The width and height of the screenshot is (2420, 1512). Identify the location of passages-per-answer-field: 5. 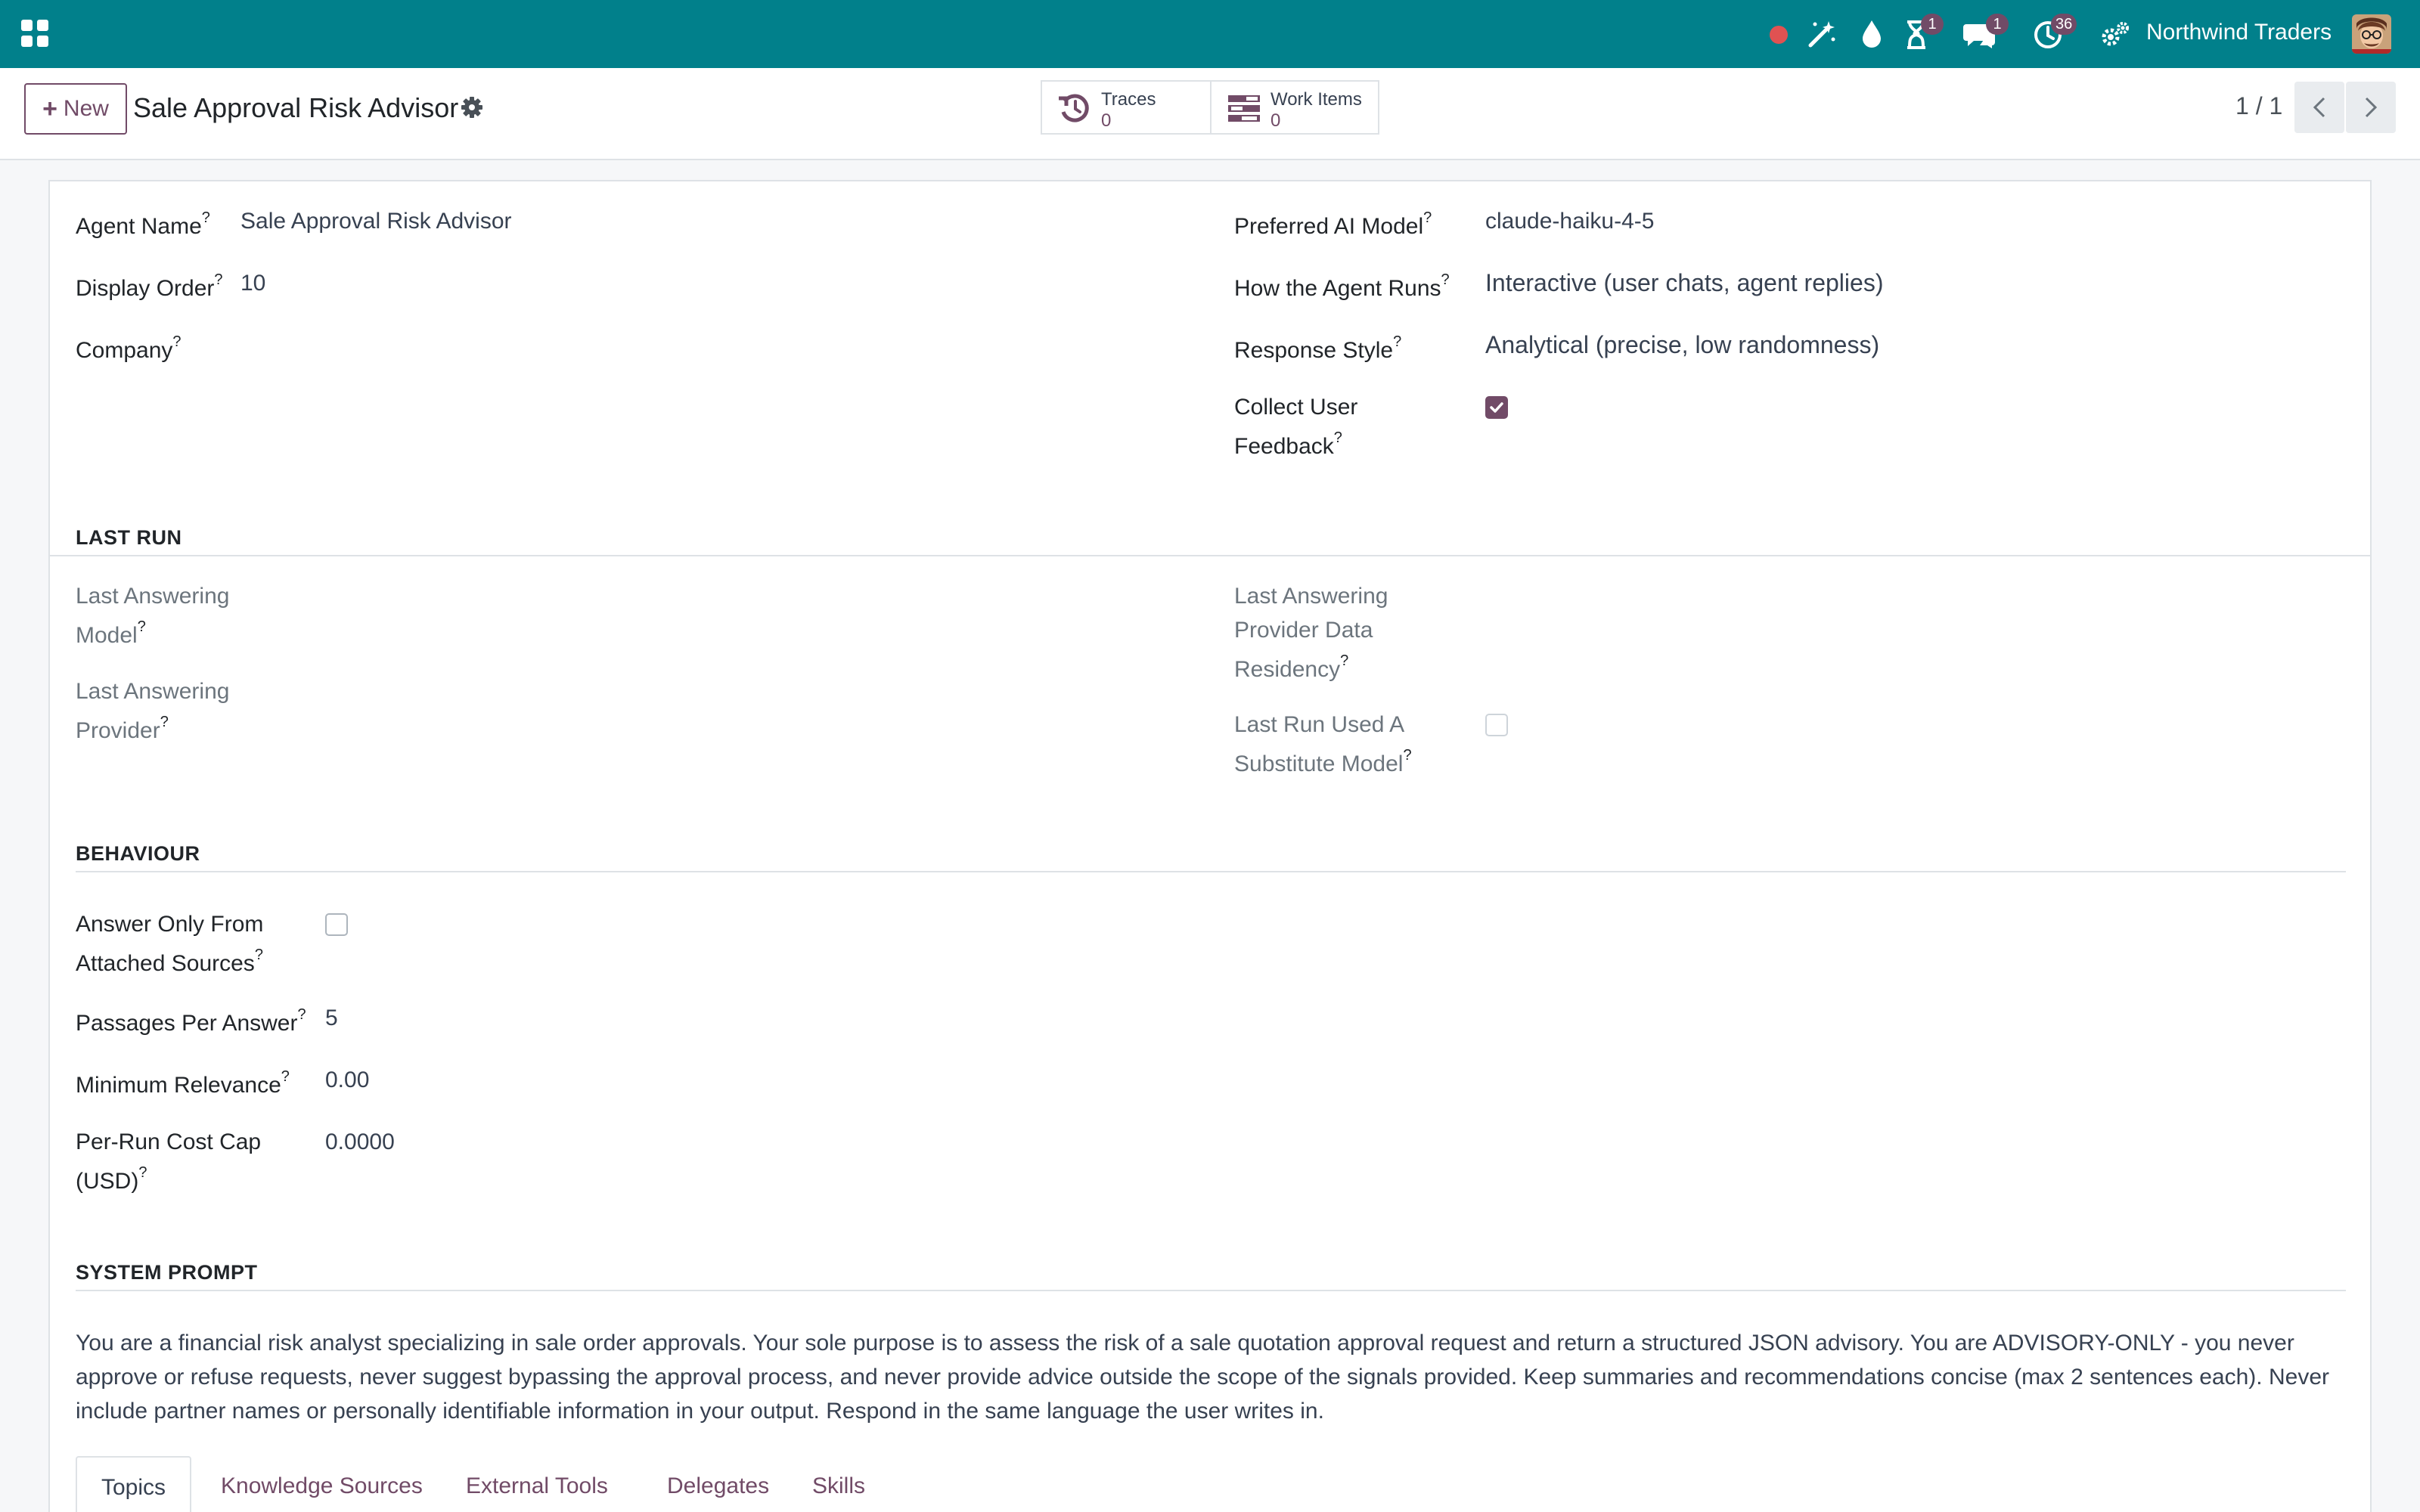
(331, 1018).